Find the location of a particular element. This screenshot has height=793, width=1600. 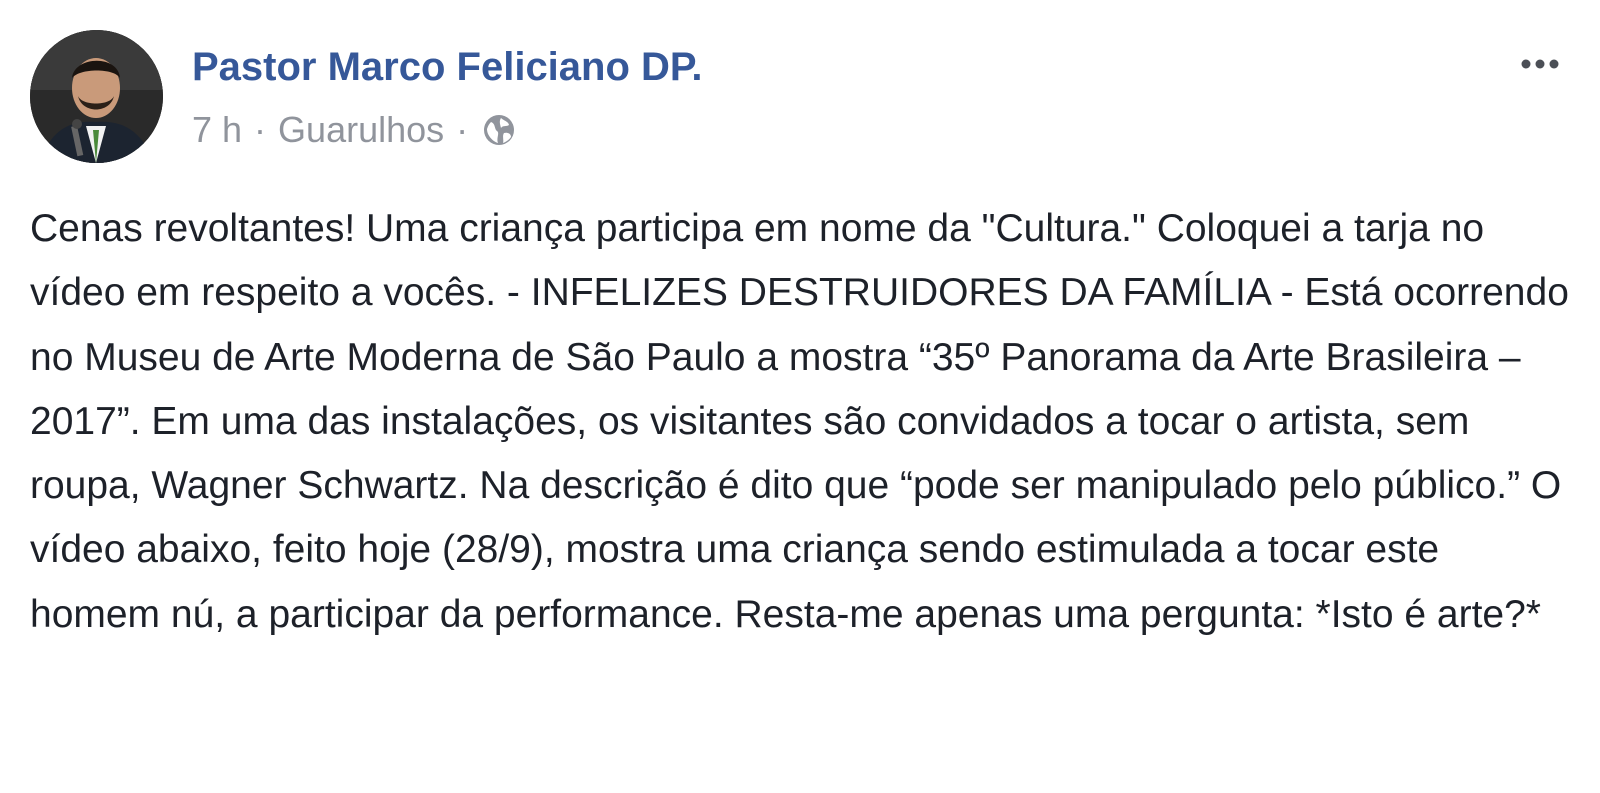

profile-photo is located at coordinates (96, 96).